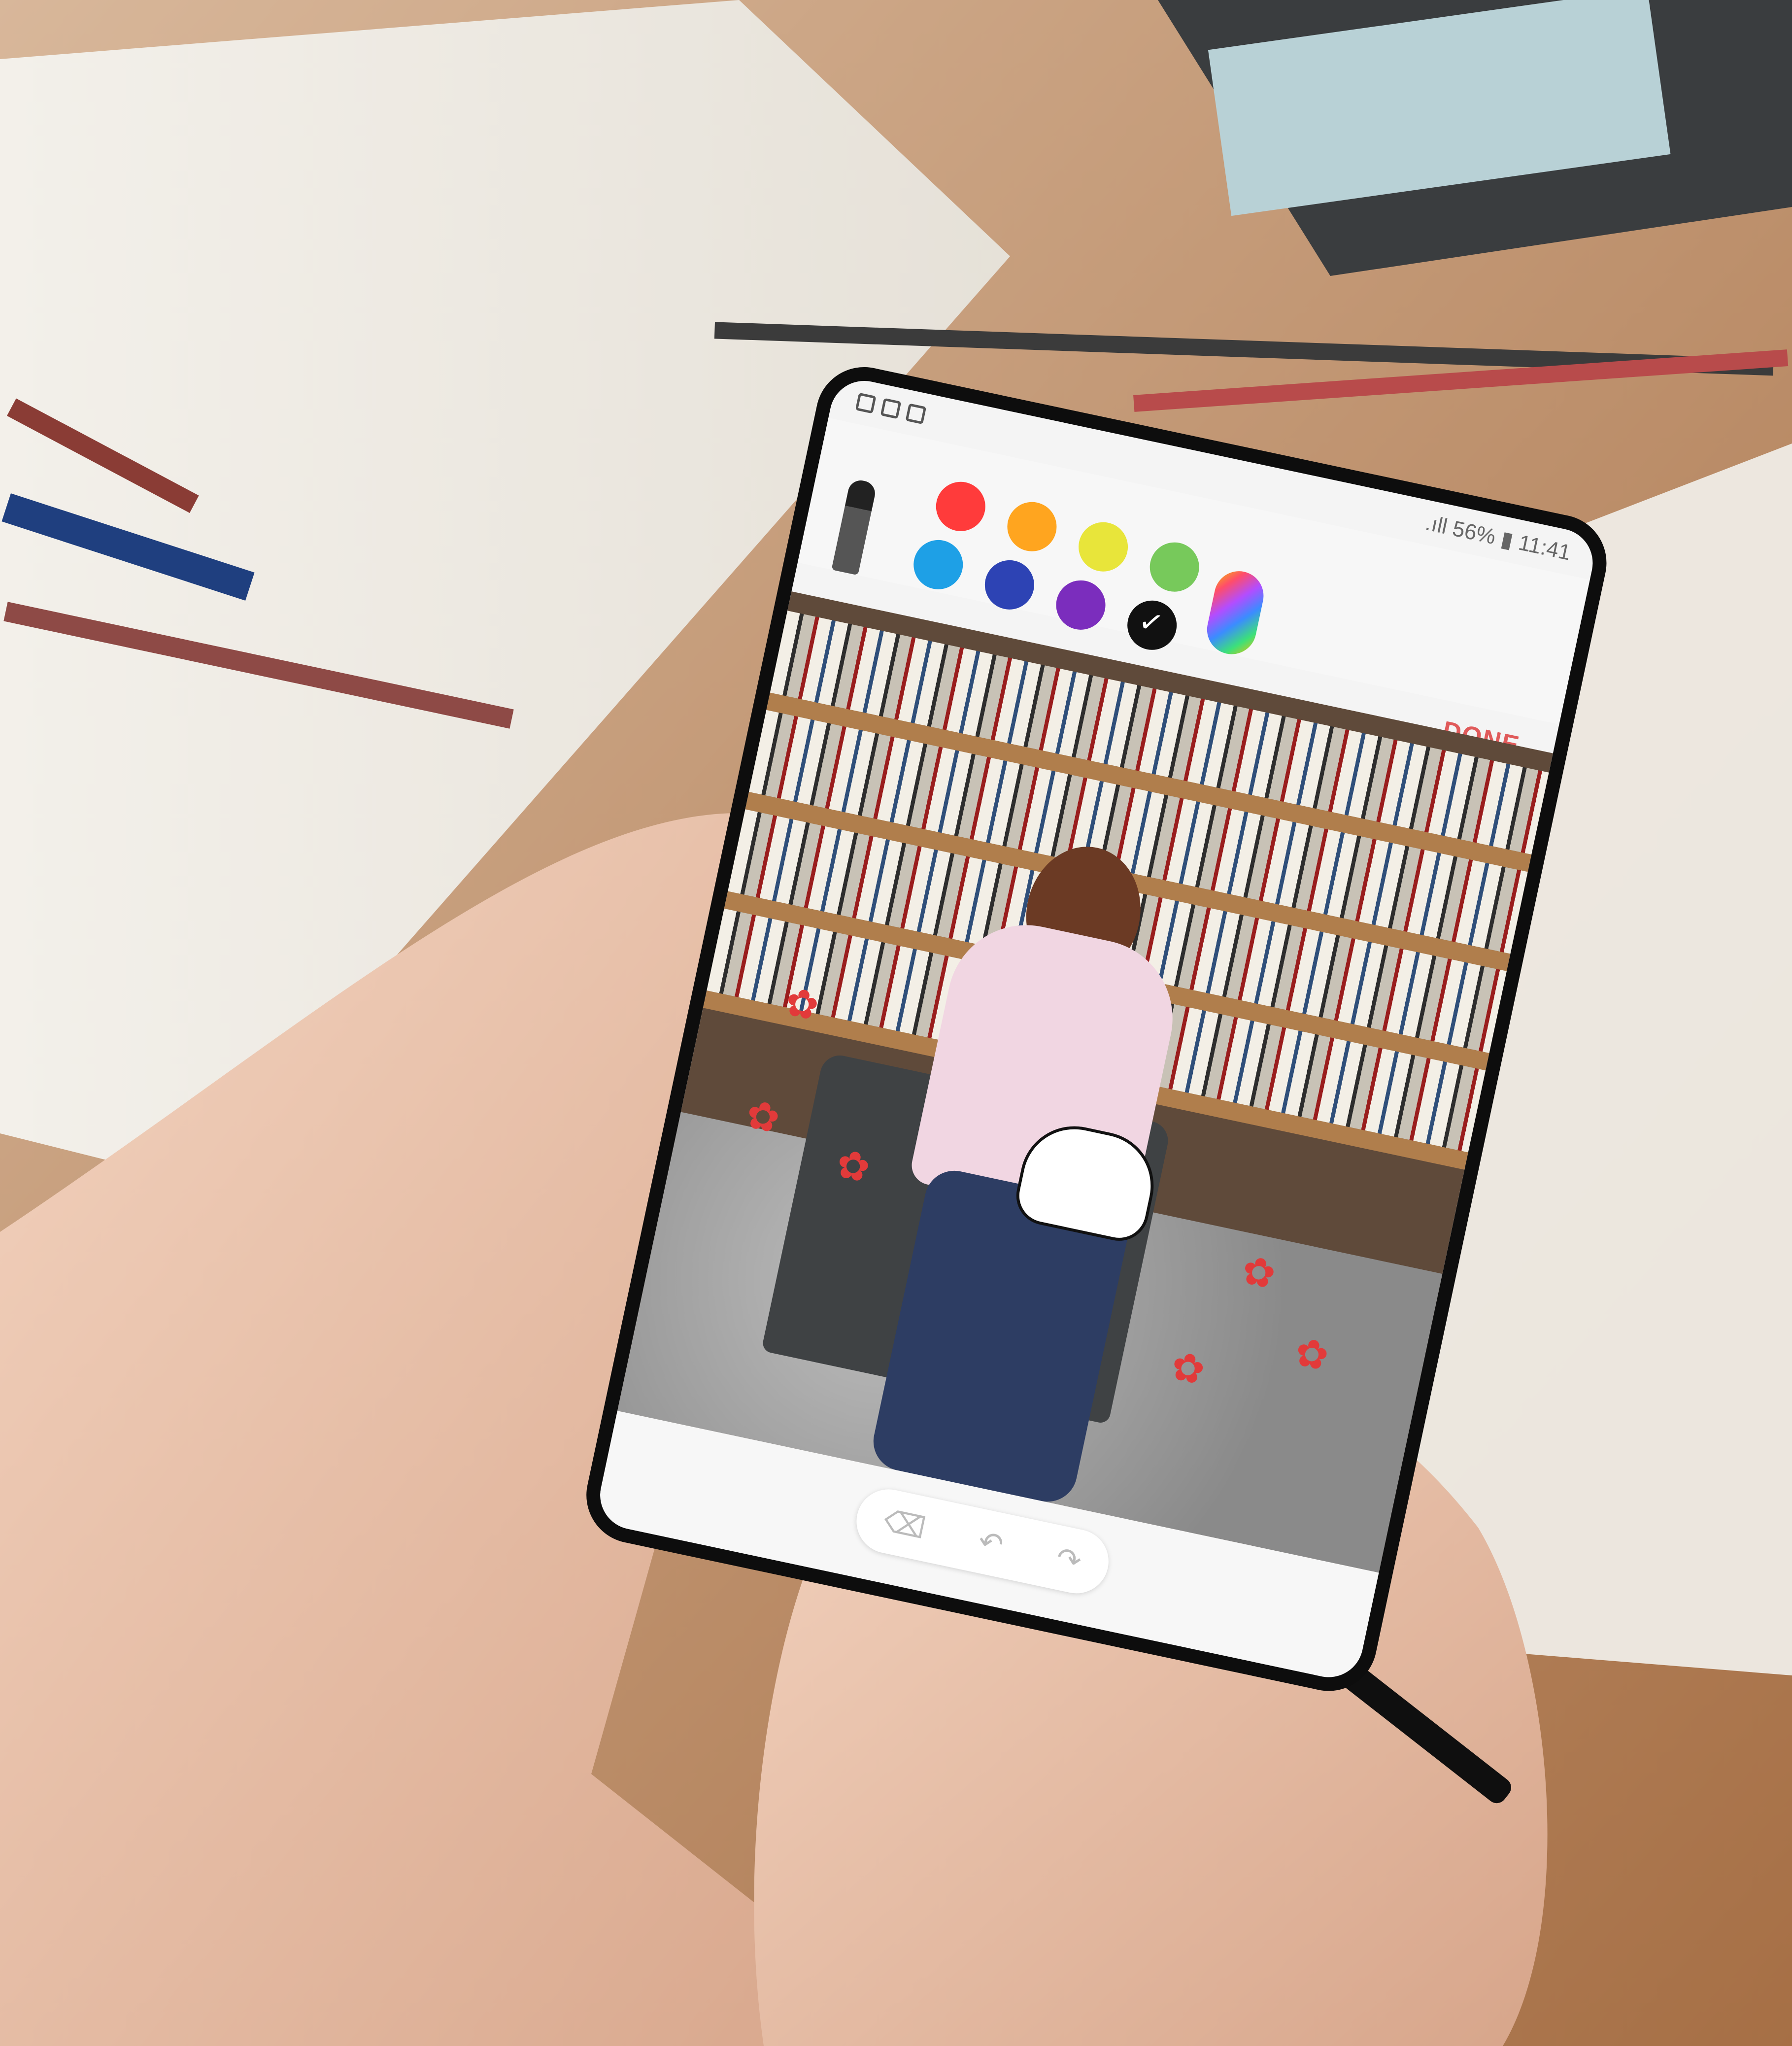  I want to click on color-swatch-cyan, so click(938, 564).